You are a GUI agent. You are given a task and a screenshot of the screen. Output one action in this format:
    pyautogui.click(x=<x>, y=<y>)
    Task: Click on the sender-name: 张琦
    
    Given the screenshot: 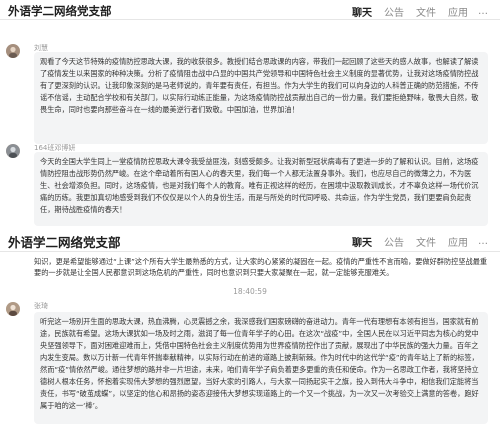 What is the action you would take?
    pyautogui.click(x=41, y=306)
    